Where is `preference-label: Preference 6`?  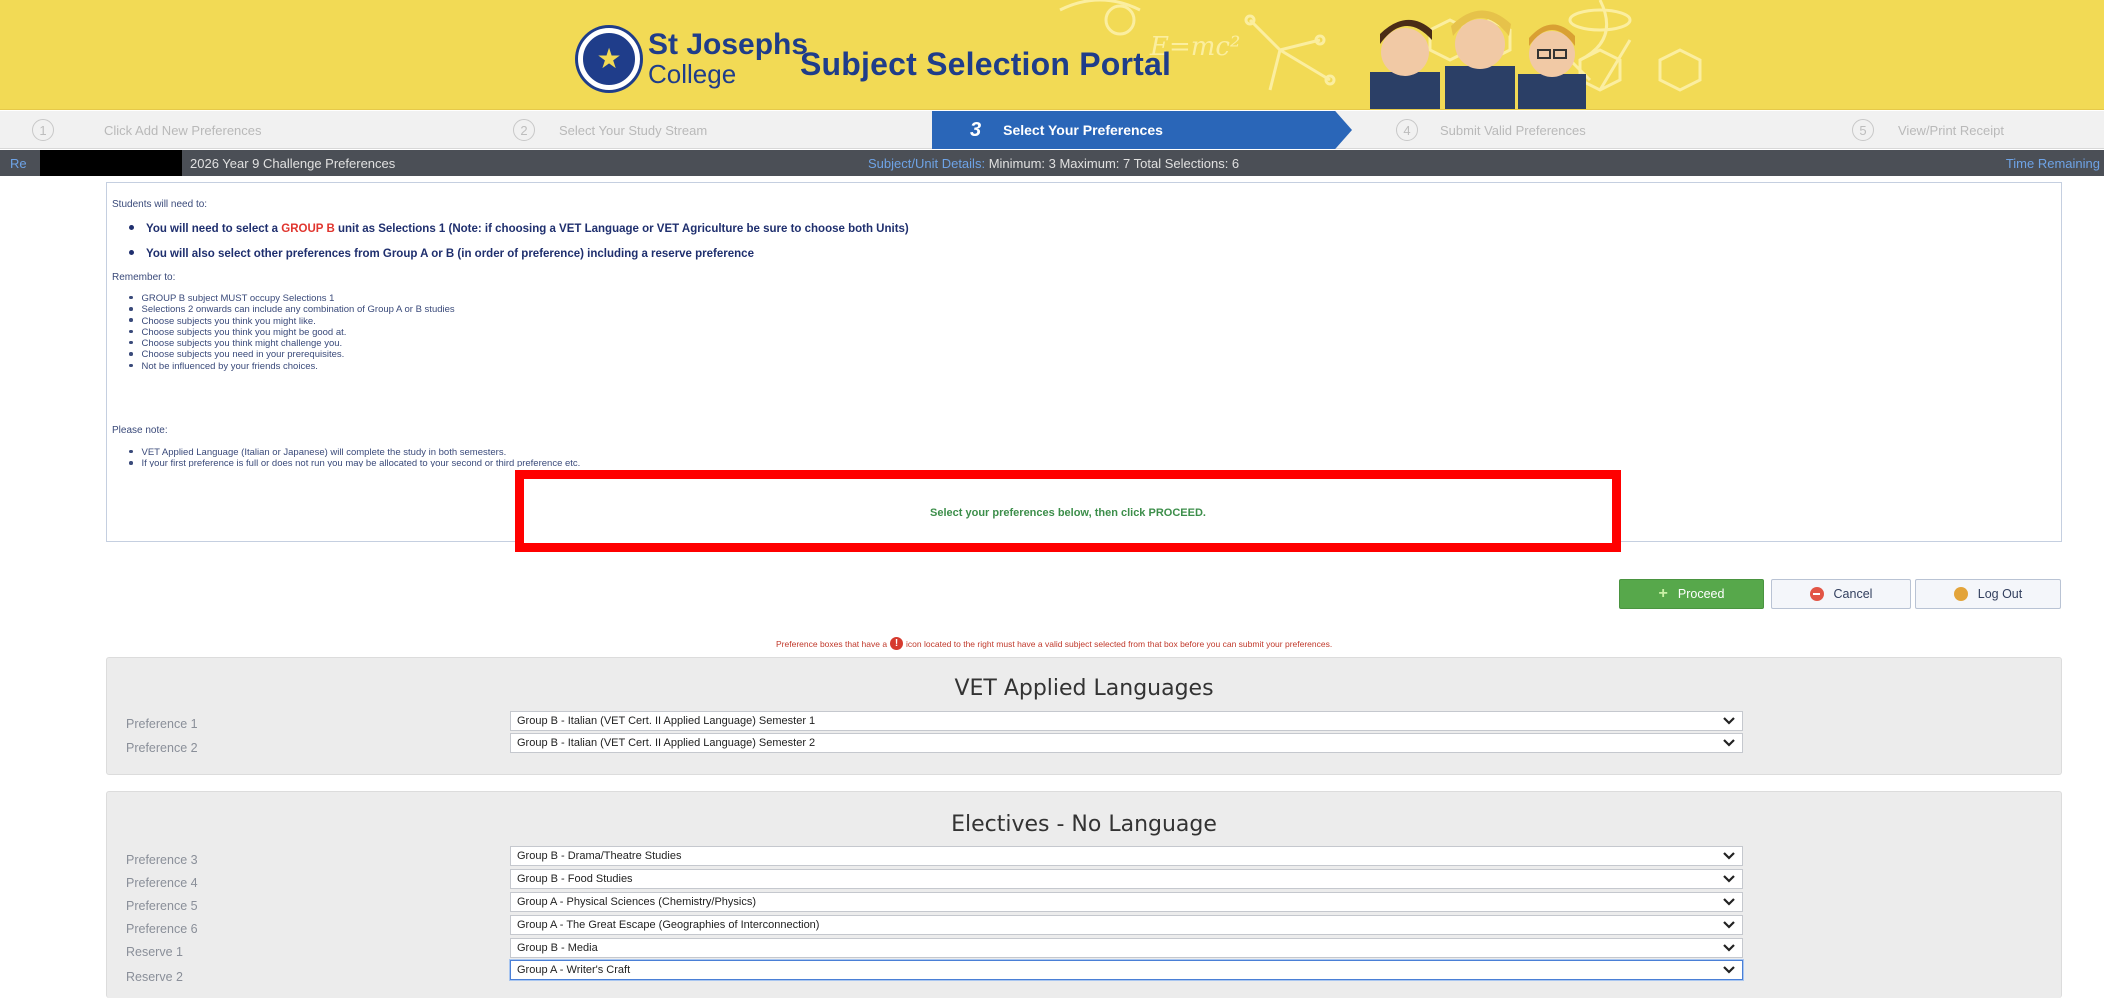 preference-label: Preference 6 is located at coordinates (162, 929).